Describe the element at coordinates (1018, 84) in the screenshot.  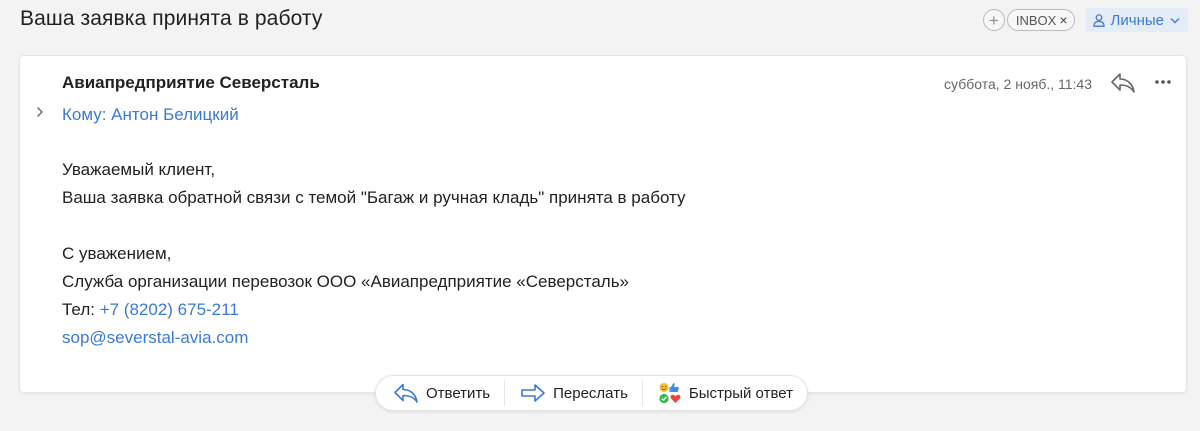
I see `message-datetime: суббота, 2 нояб., 11:43` at that location.